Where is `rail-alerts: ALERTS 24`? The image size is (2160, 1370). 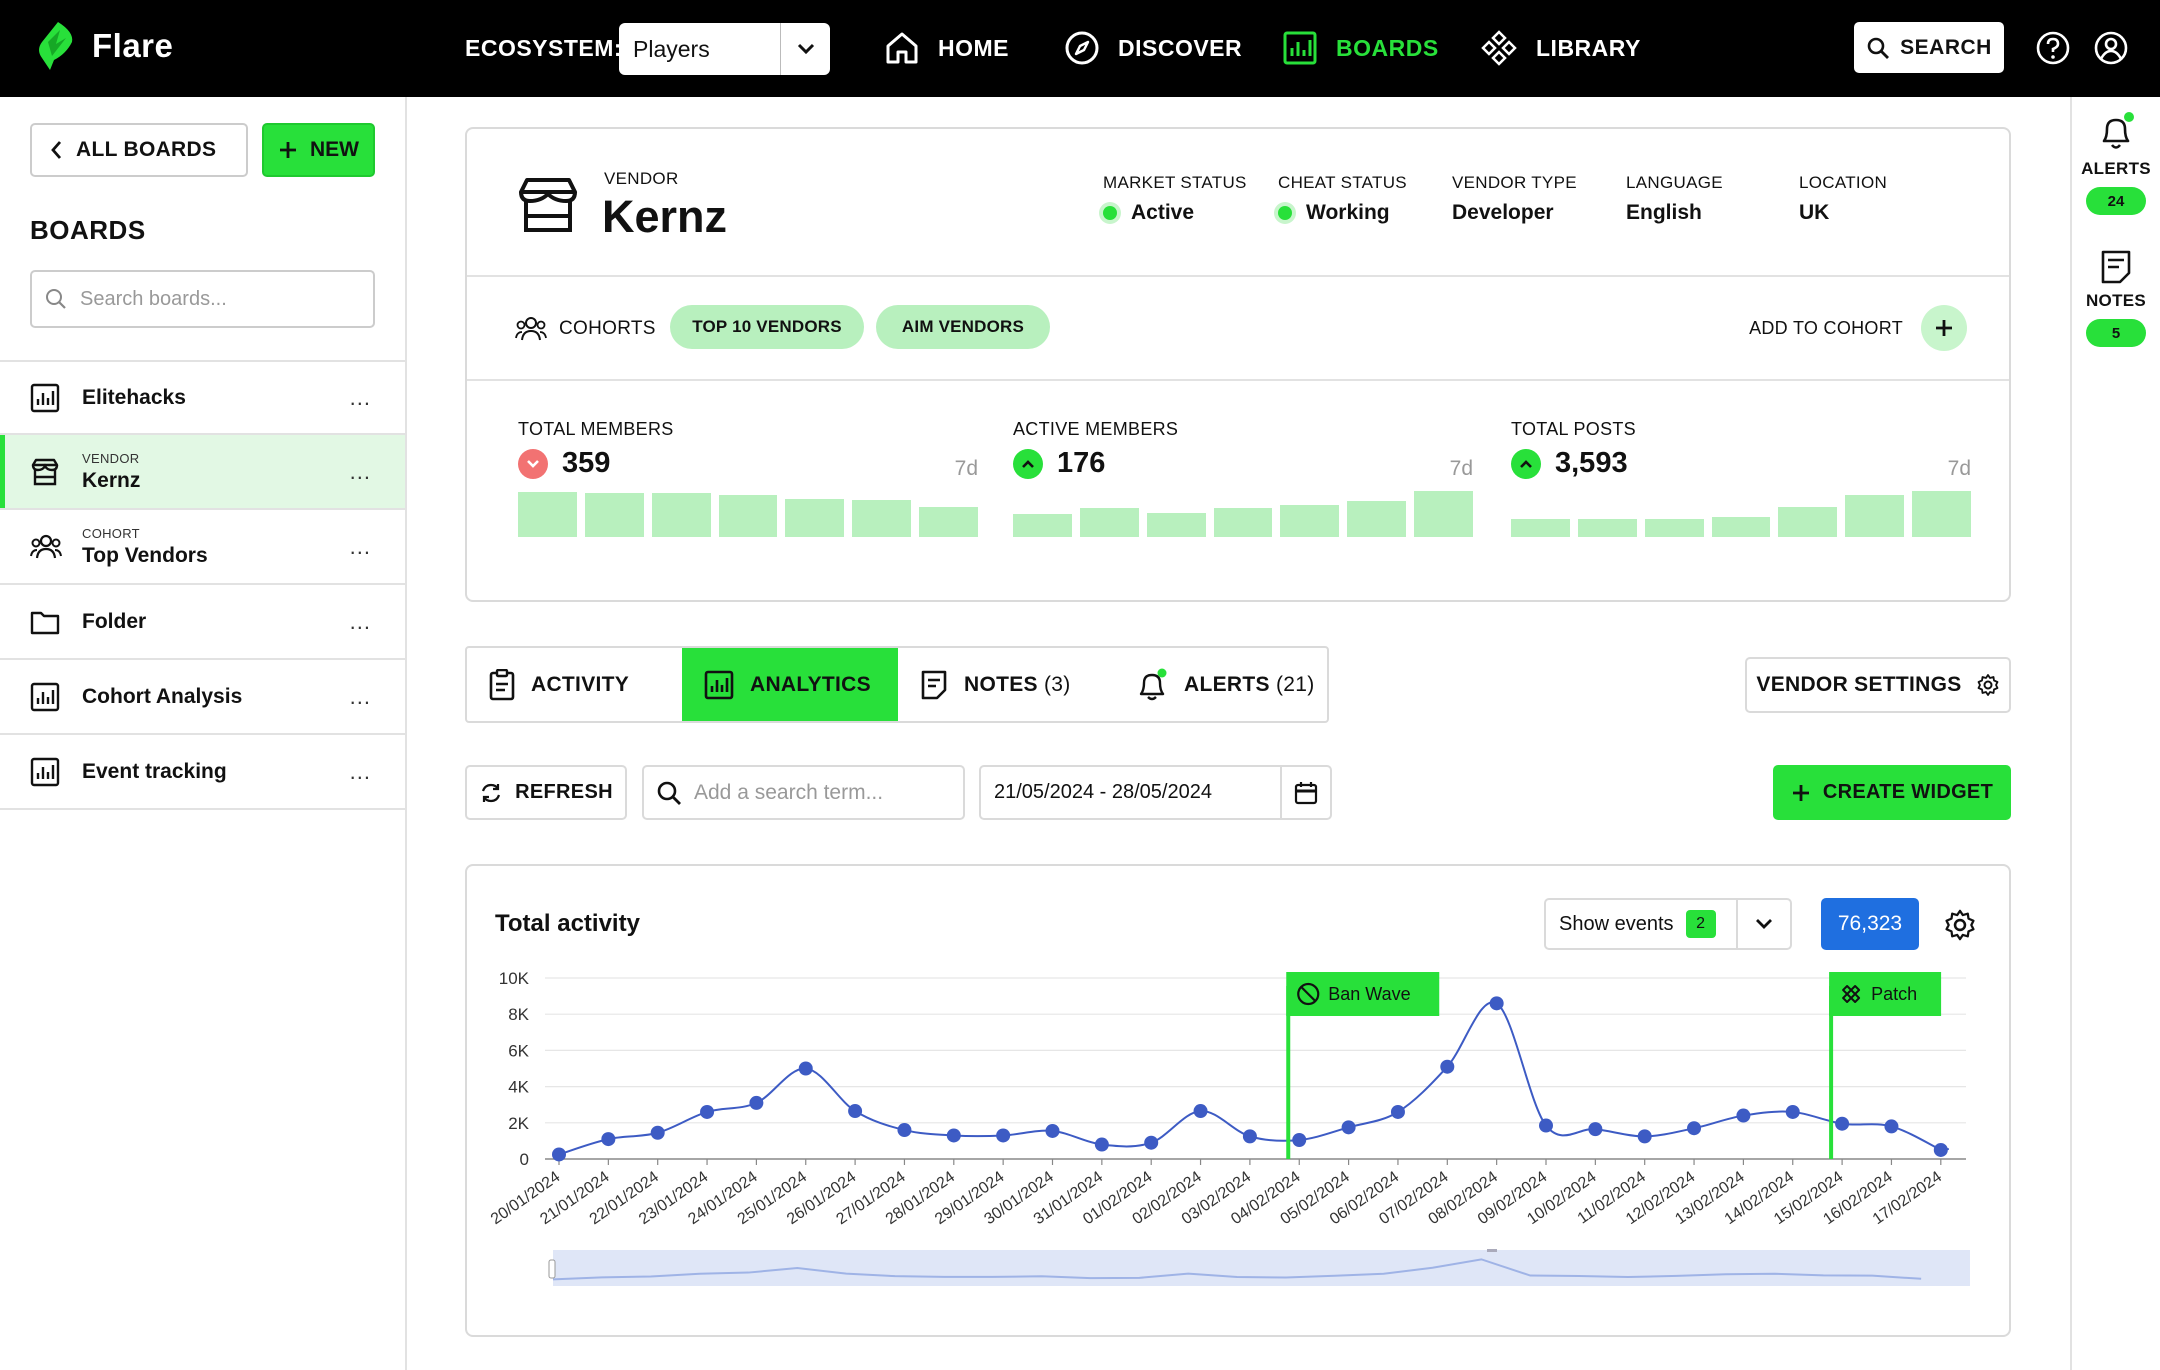 rail-alerts: ALERTS 24 is located at coordinates (2116, 163).